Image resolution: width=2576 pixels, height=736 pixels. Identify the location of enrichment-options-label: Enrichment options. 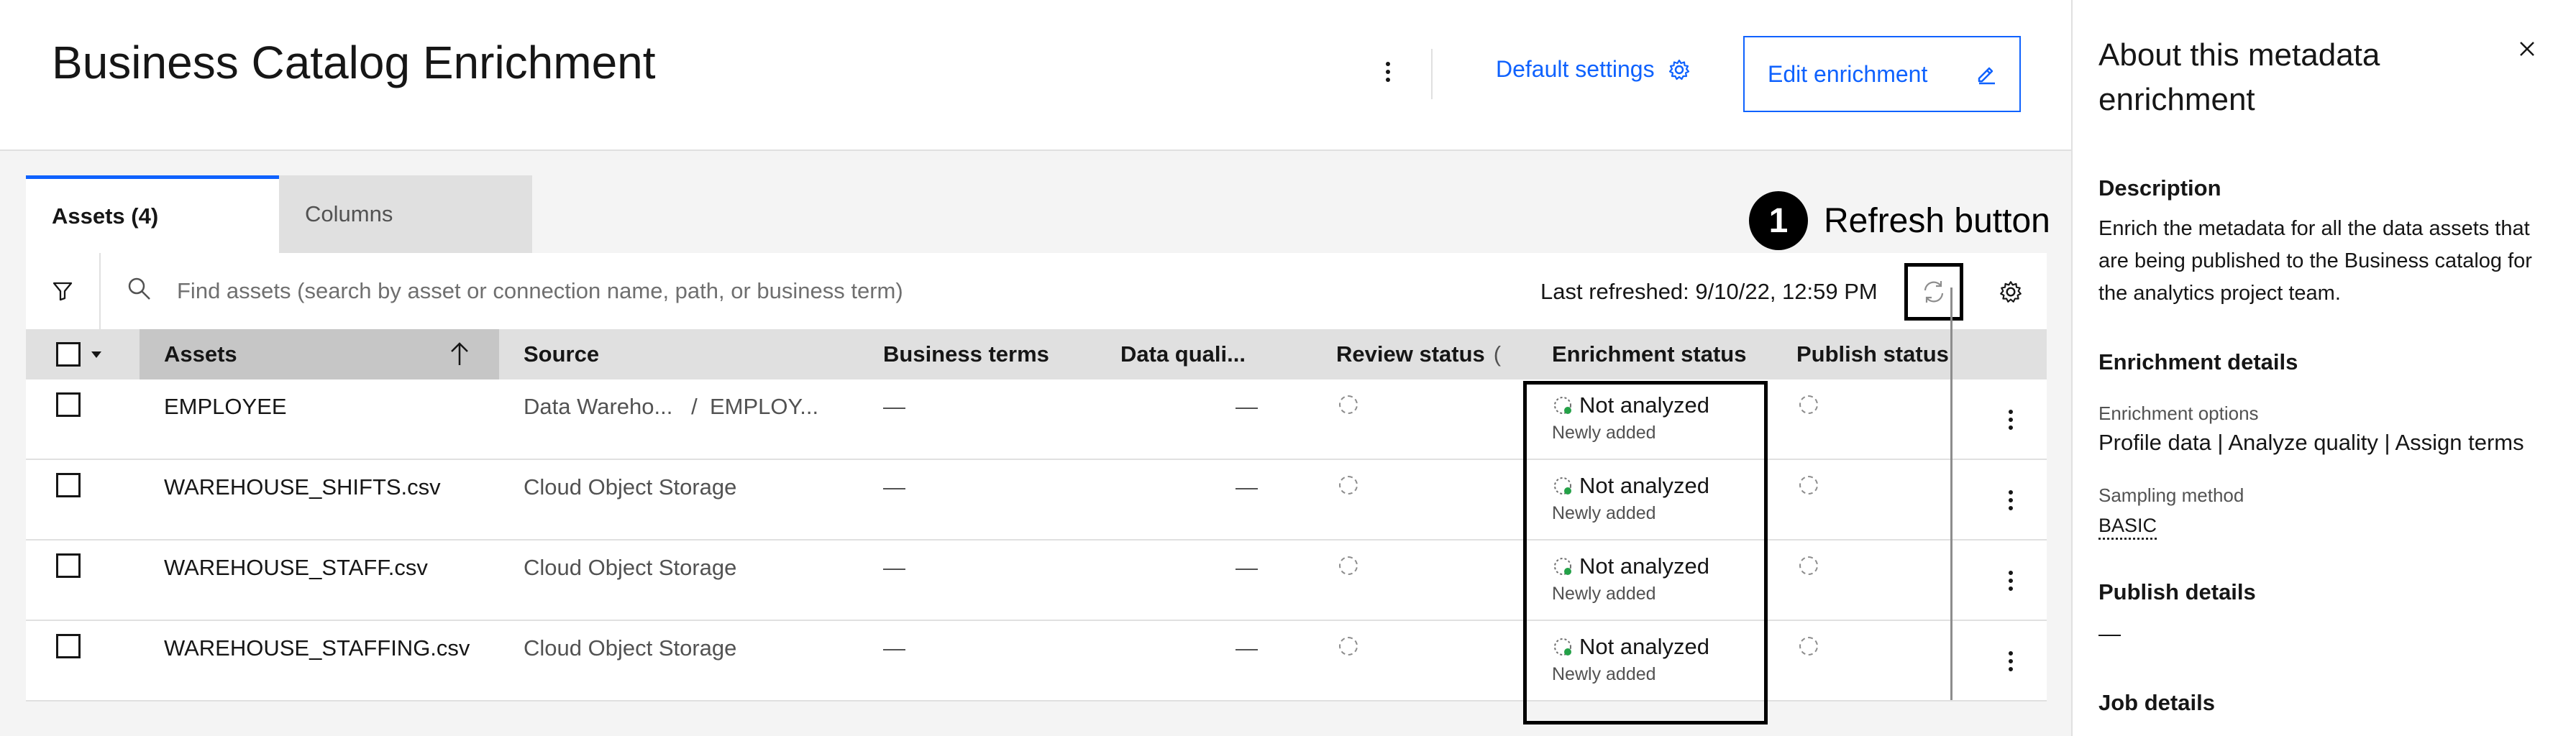
(2178, 413).